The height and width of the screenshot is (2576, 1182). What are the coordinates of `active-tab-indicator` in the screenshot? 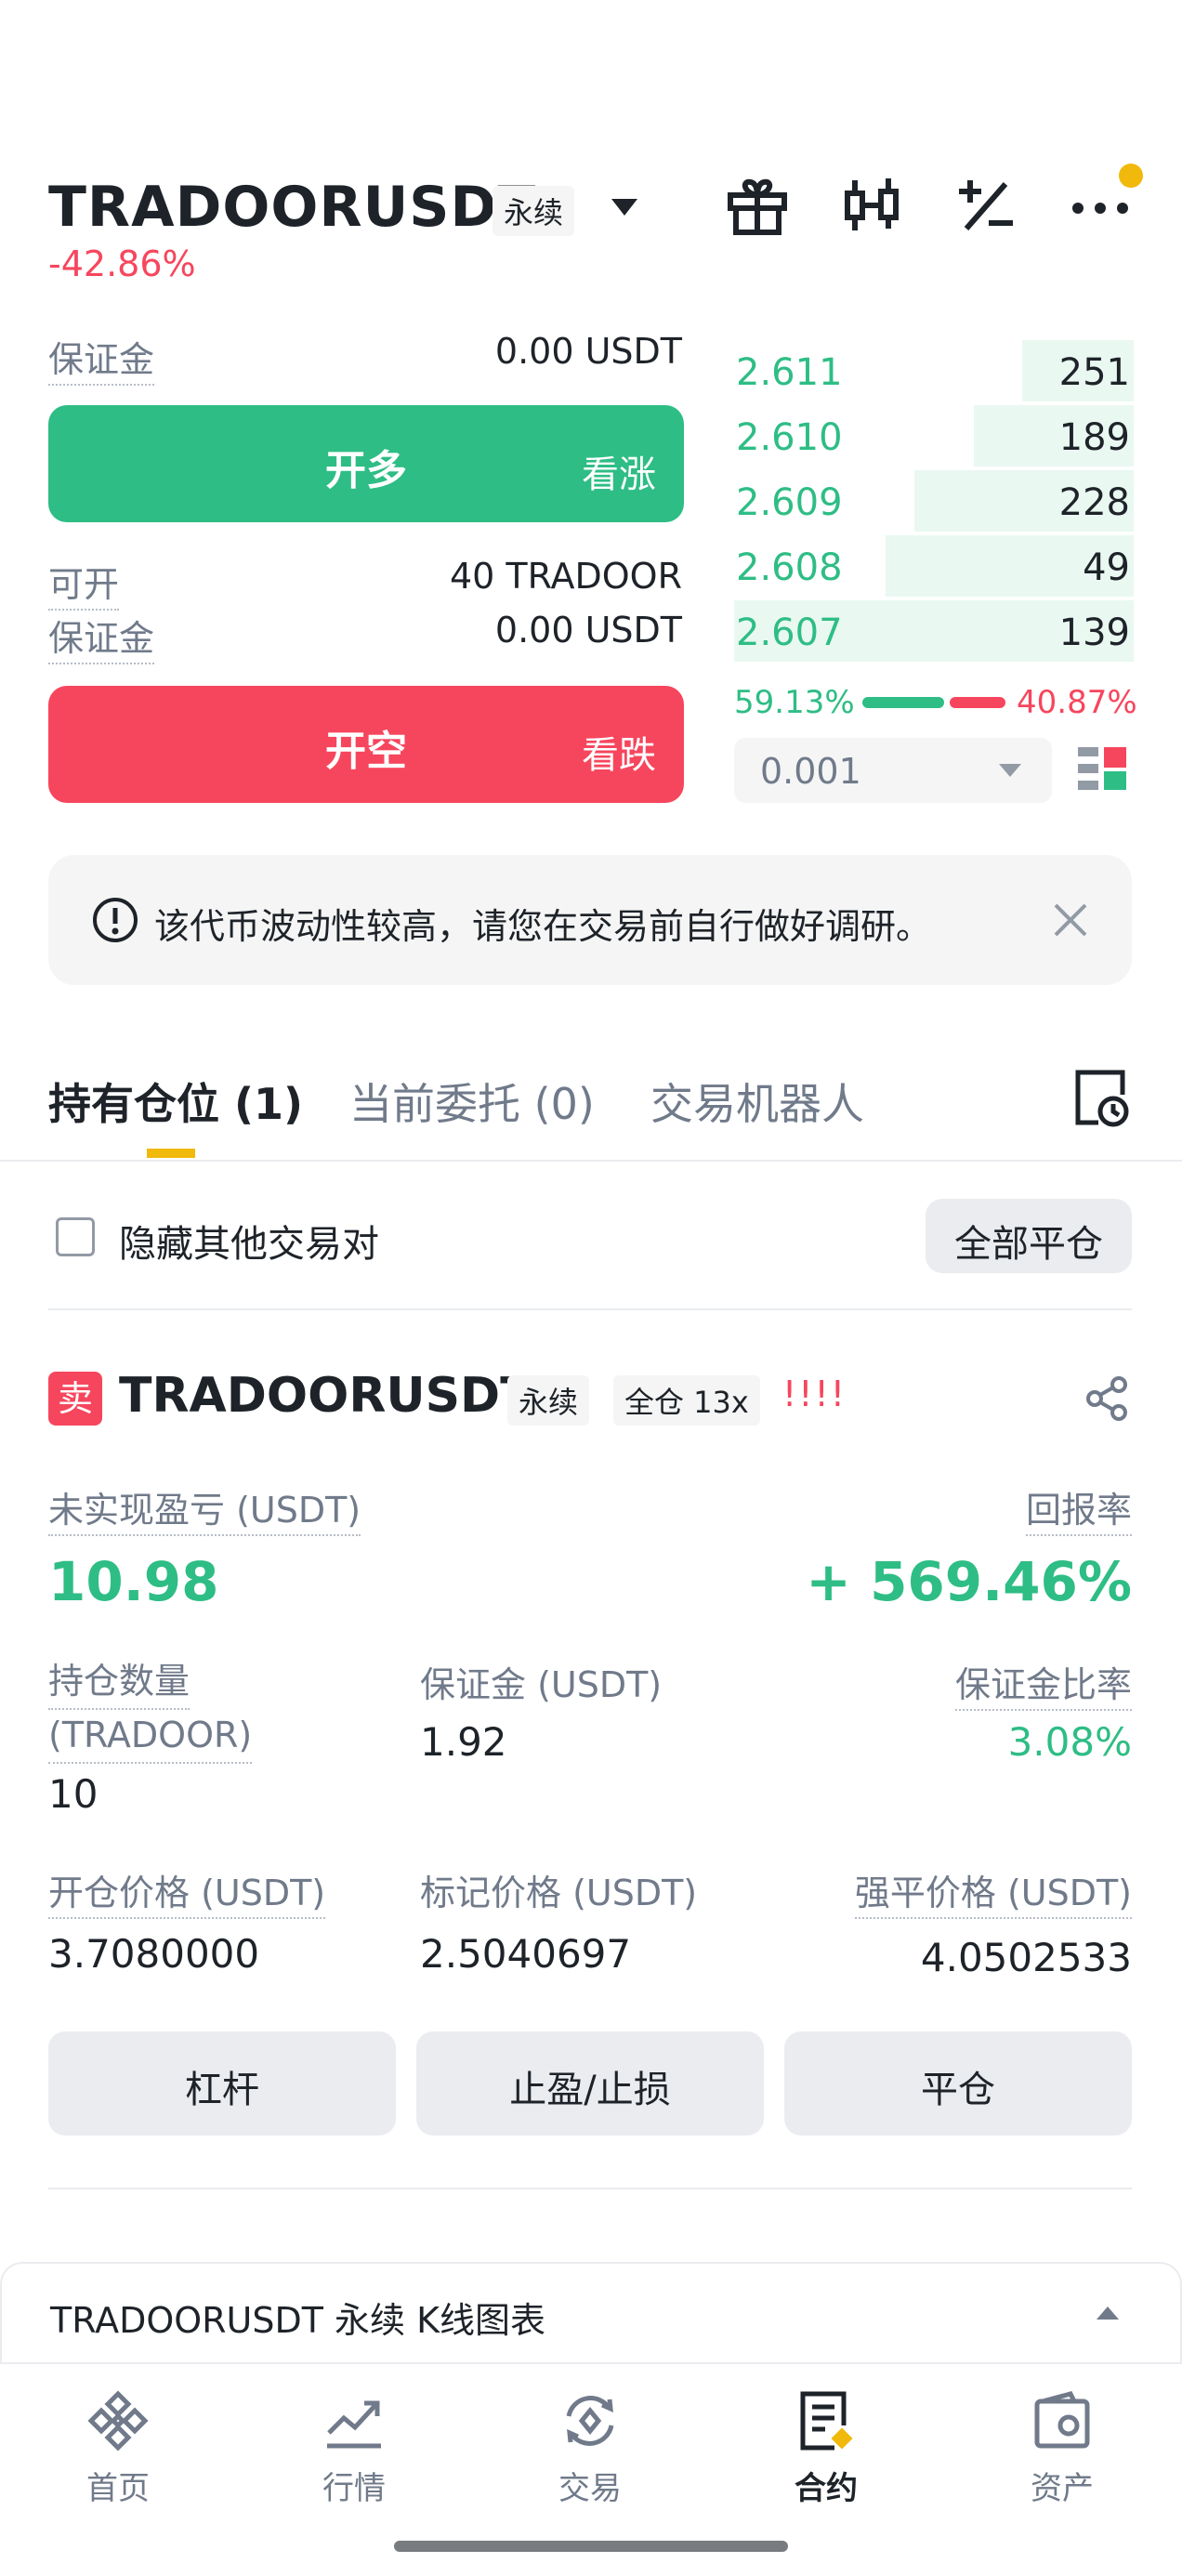 It's located at (171, 1153).